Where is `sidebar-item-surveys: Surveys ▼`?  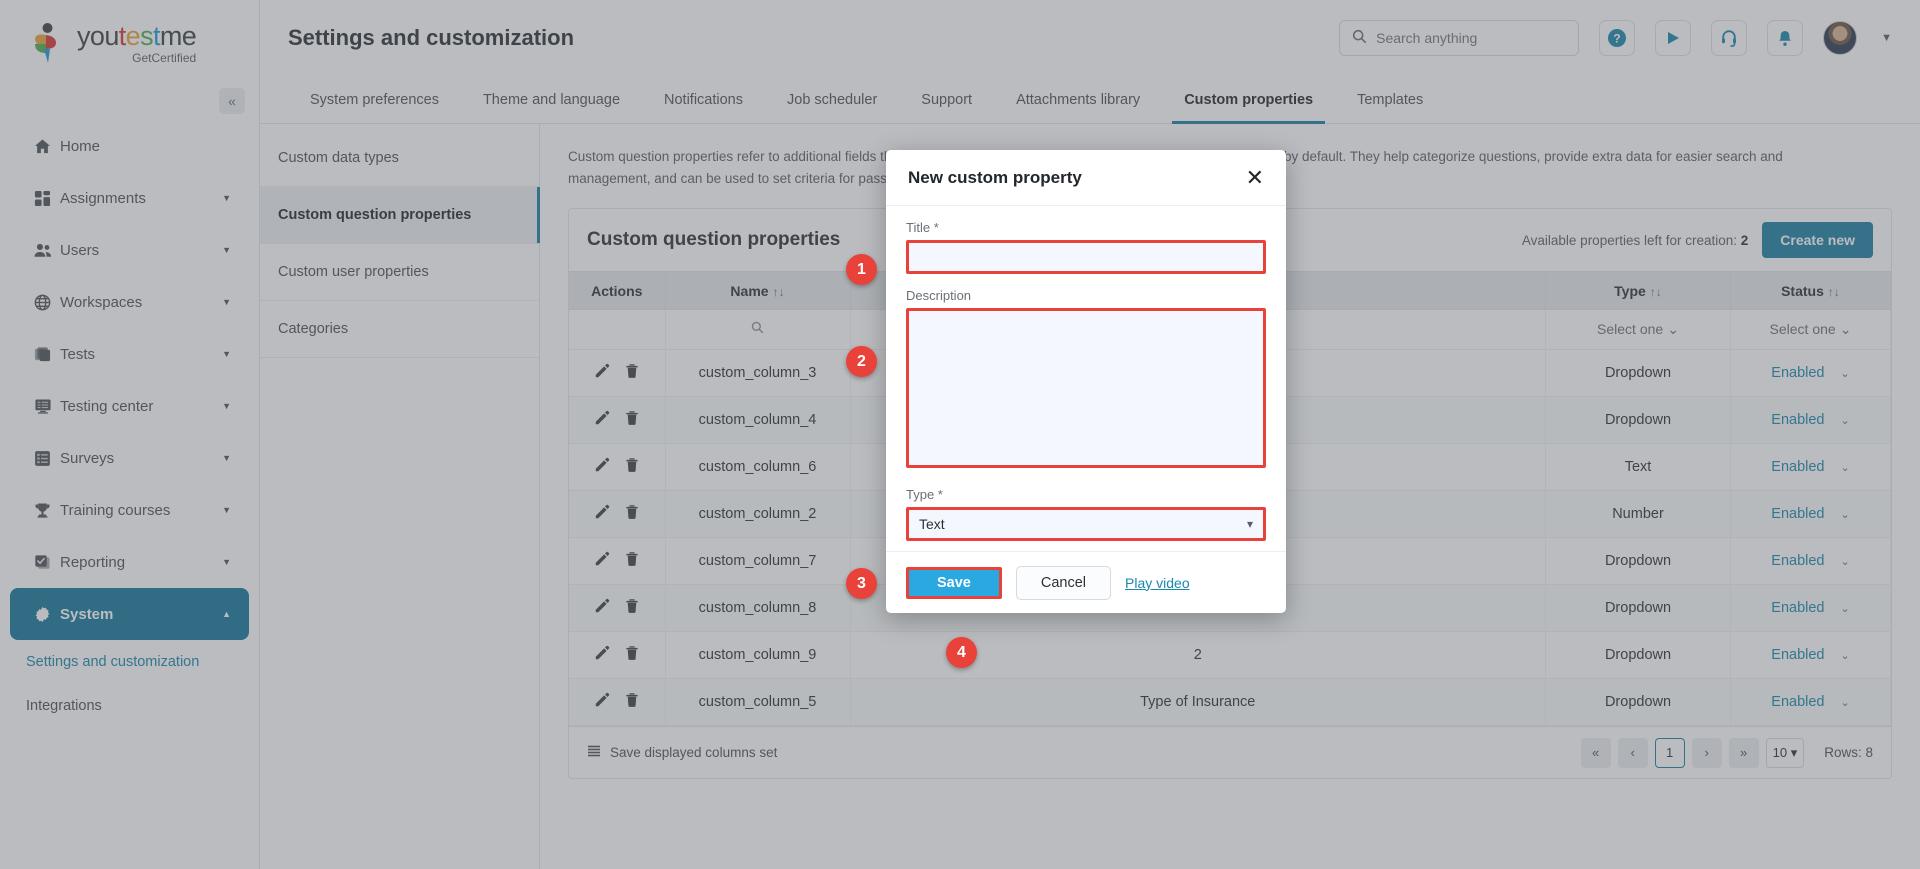 sidebar-item-surveys: Surveys ▼ is located at coordinates (129, 458).